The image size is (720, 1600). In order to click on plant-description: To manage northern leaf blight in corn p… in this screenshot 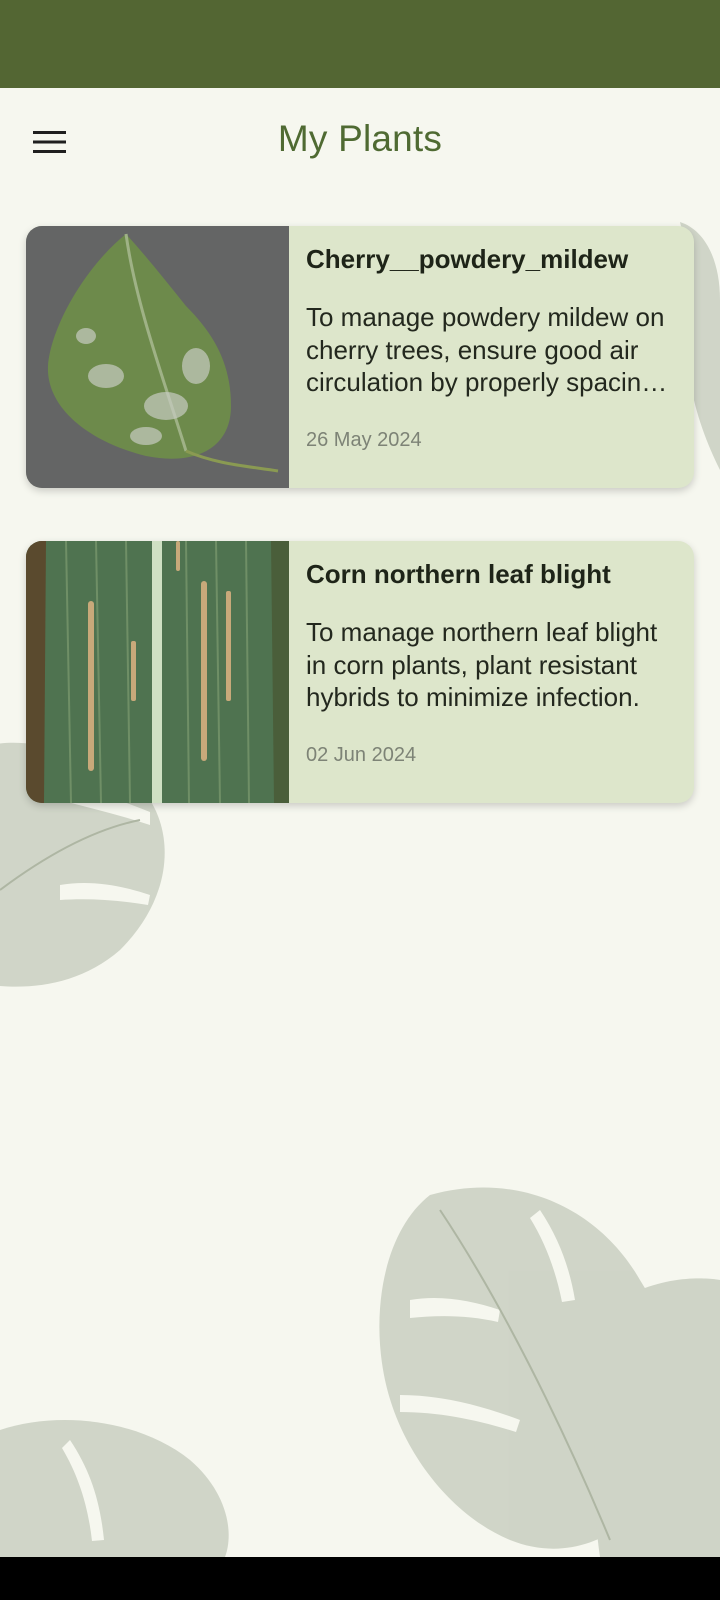, I will do `click(482, 664)`.